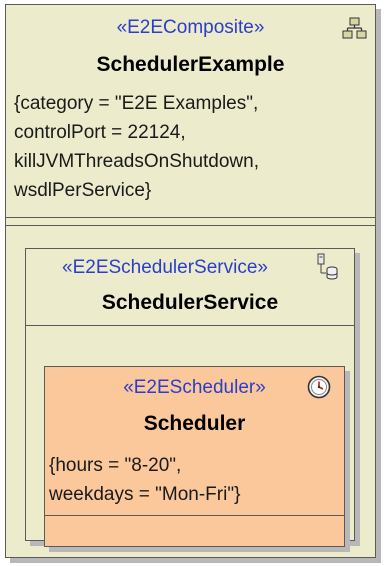 This screenshot has height=566, width=388. Describe the element at coordinates (136, 103) in the screenshot. I see `composite-tag-line: {category = "E2E Examples",` at that location.